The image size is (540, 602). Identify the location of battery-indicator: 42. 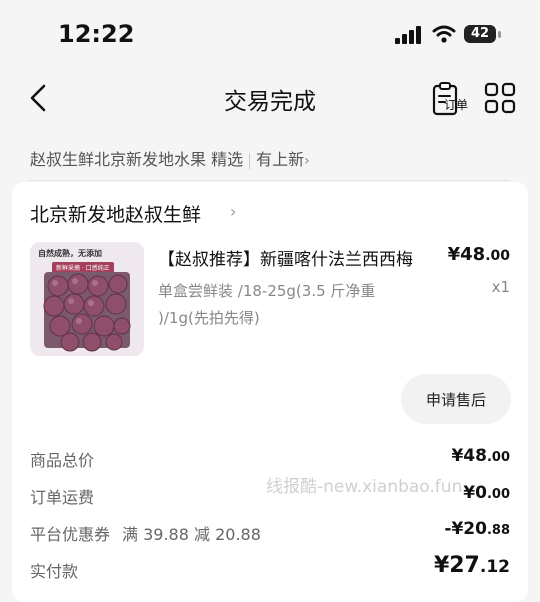
(483, 35).